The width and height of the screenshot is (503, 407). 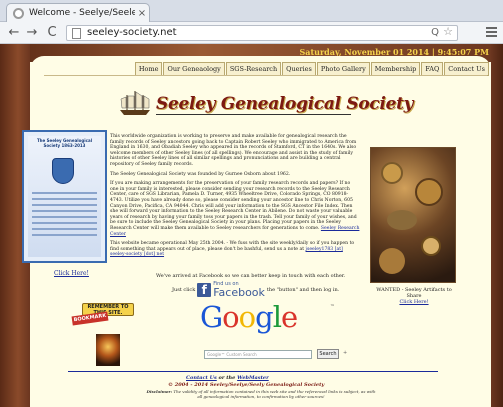 What do you see at coordinates (332, 307) in the screenshot?
I see `google-tm: ™` at bounding box center [332, 307].